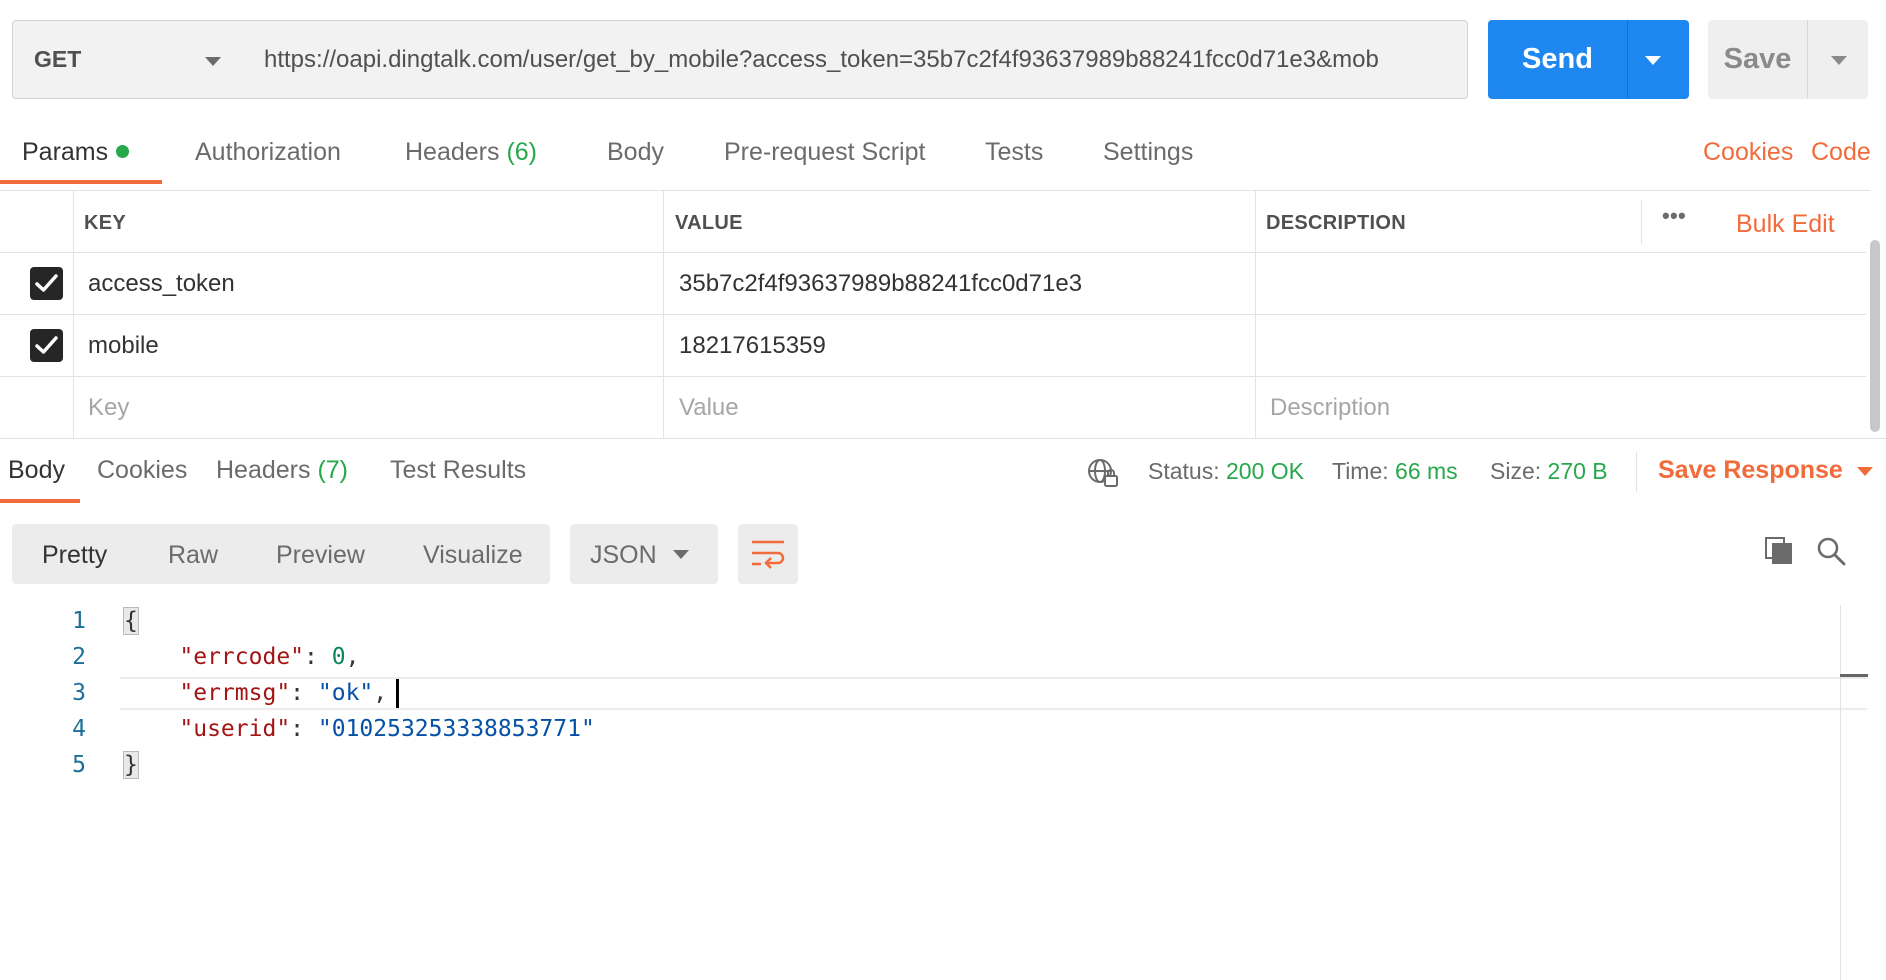  What do you see at coordinates (345, 693) in the screenshot?
I see `json-value: "ok"` at bounding box center [345, 693].